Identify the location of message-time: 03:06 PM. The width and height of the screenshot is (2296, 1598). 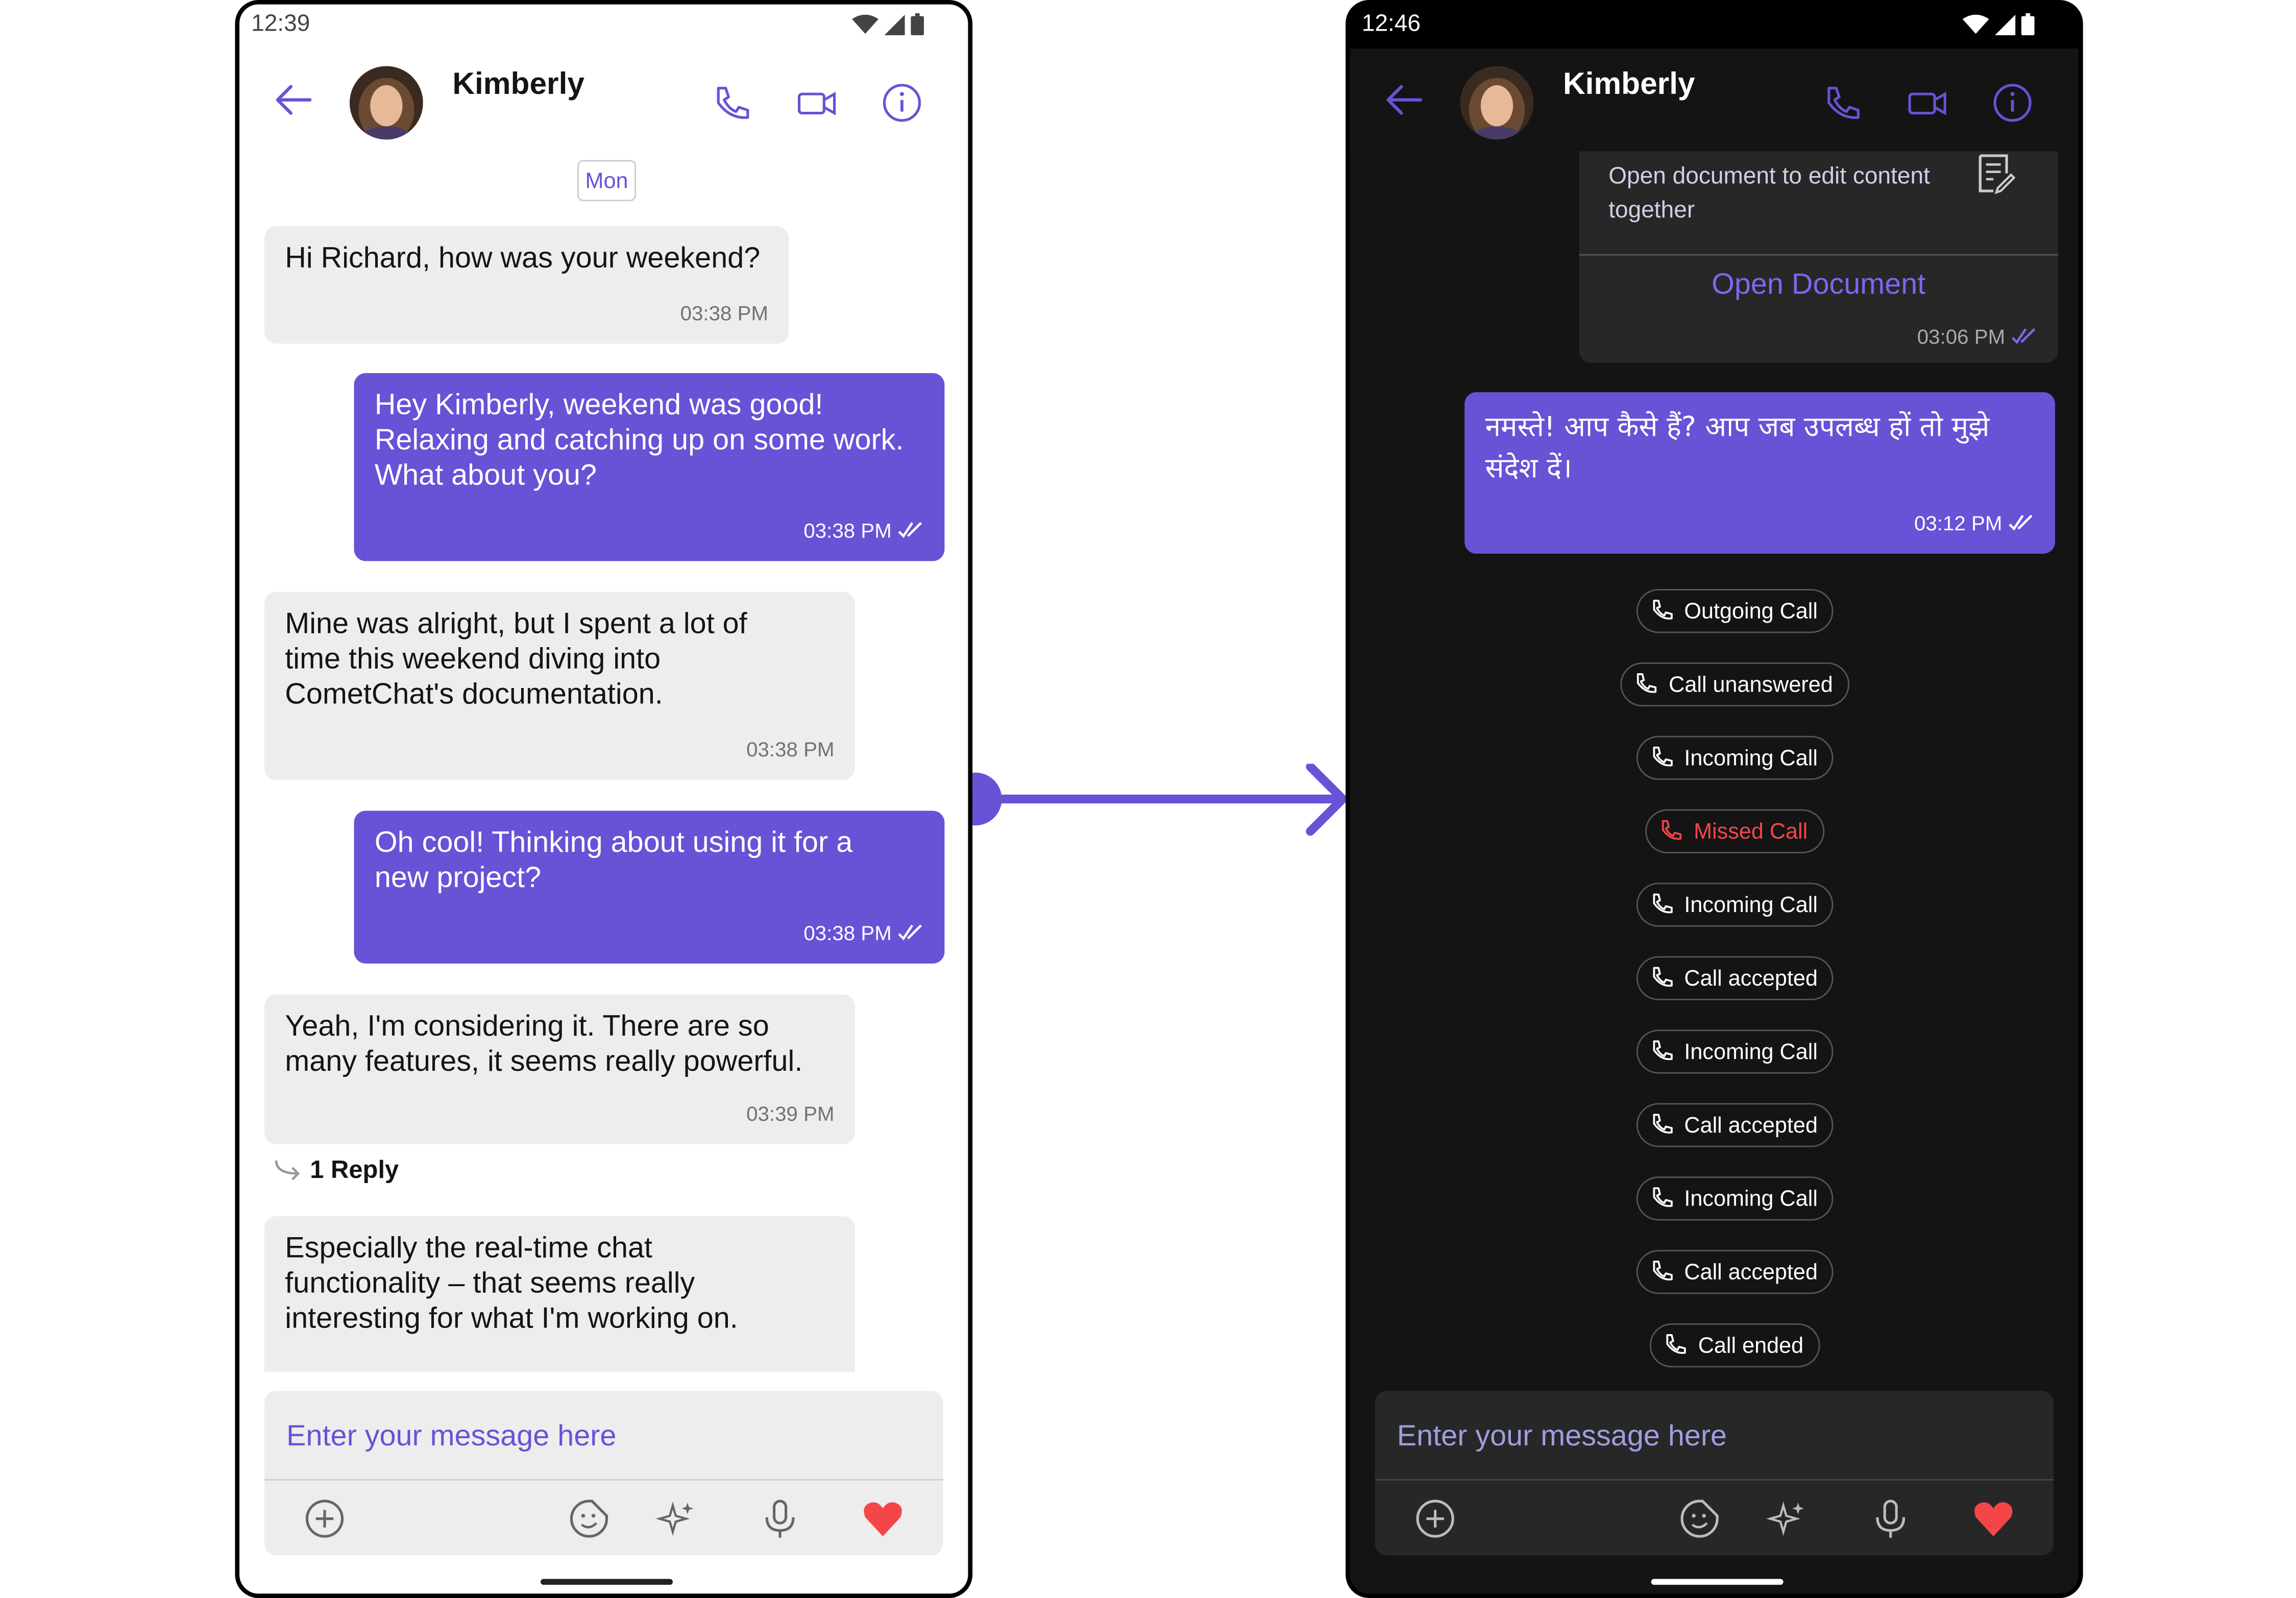
(1962, 336).